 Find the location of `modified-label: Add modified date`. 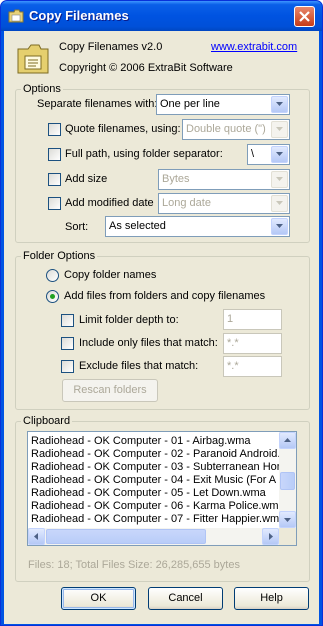

modified-label: Add modified date is located at coordinates (109, 203).